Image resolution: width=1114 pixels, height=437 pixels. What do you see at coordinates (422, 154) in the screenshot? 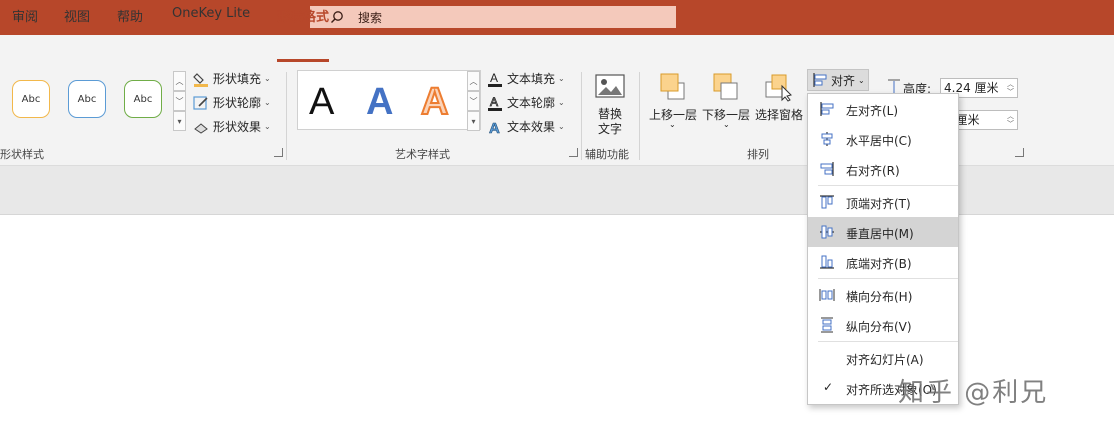
I see `group-label-wordart: 艺术字样式` at bounding box center [422, 154].